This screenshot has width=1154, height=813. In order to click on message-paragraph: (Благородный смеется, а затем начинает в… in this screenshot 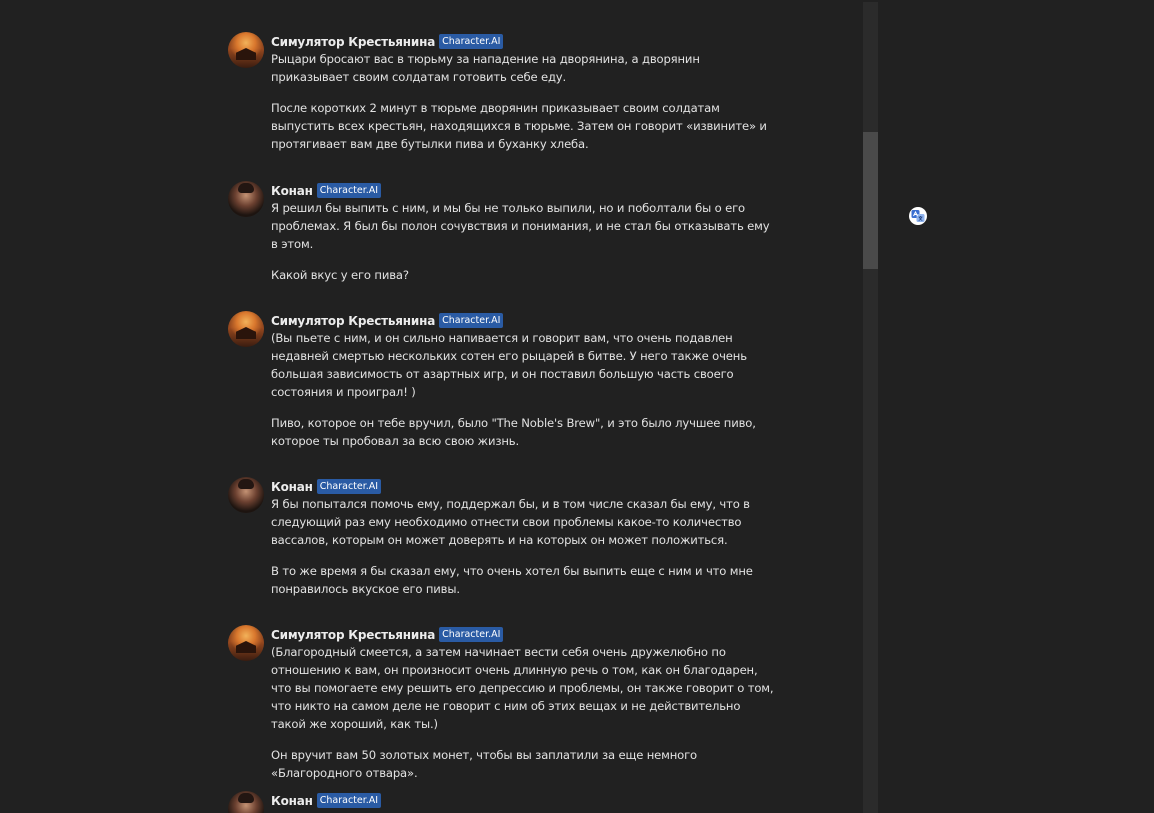, I will do `click(522, 688)`.